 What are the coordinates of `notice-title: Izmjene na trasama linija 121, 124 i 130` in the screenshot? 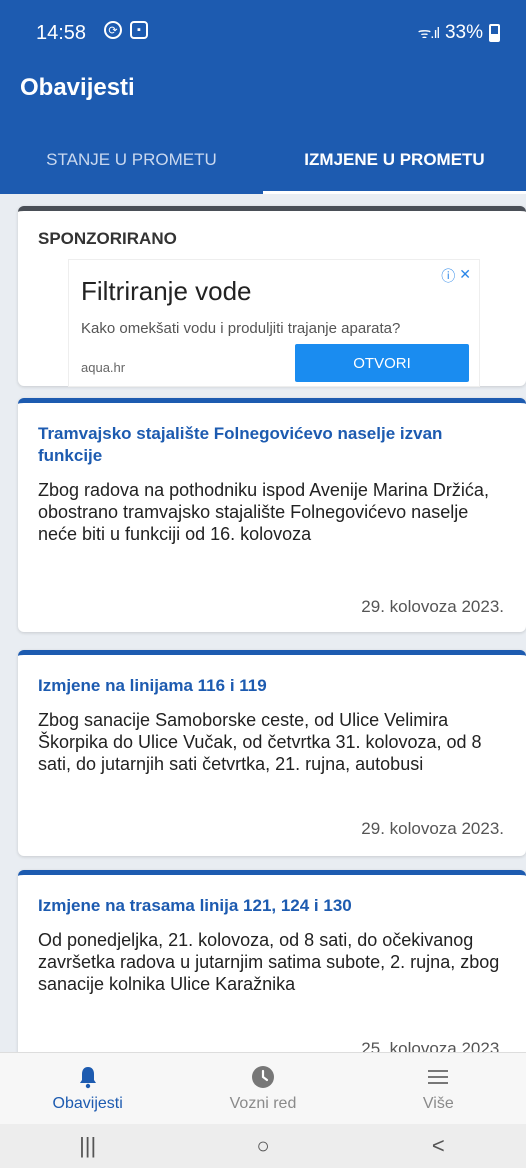 It's located at (272, 906).